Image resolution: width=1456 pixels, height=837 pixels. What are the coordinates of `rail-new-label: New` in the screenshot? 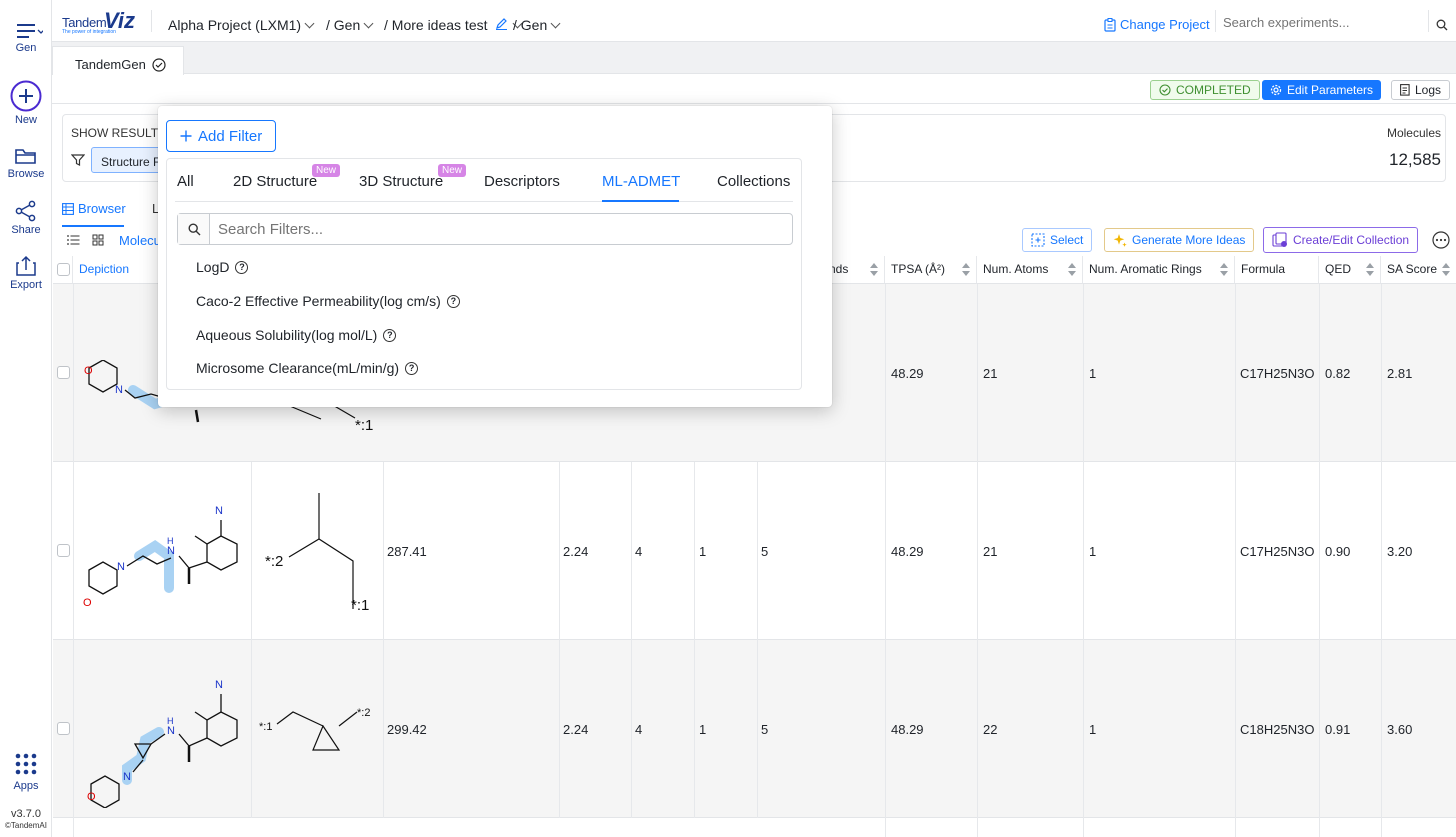 It's located at (25, 120).